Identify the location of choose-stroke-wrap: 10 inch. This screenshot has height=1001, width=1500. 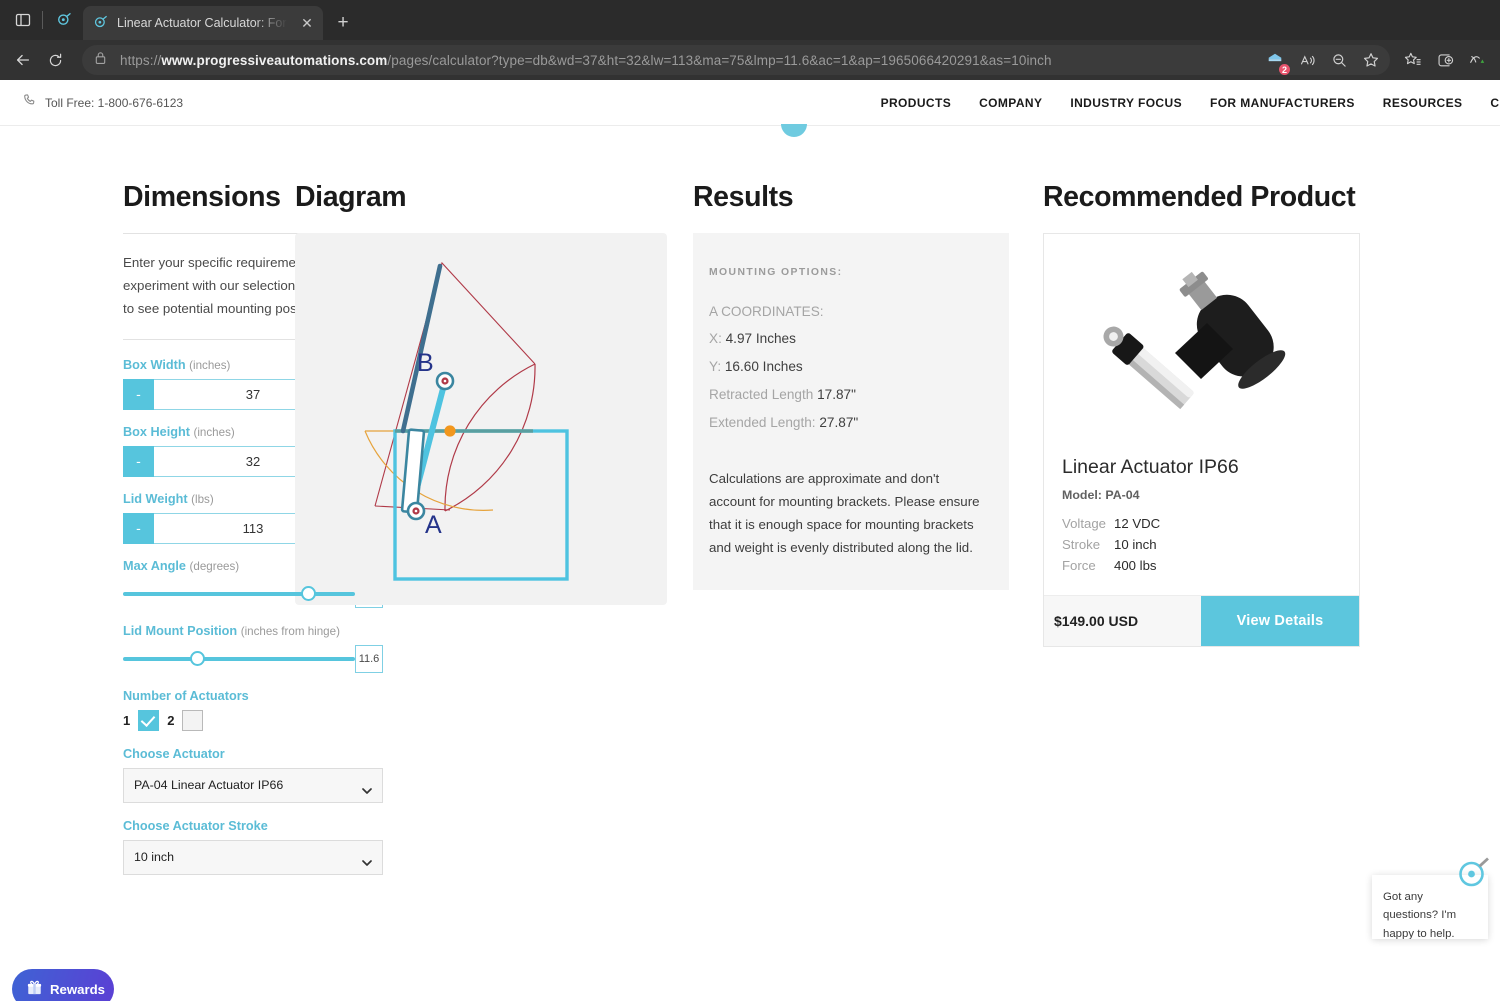
(253, 857).